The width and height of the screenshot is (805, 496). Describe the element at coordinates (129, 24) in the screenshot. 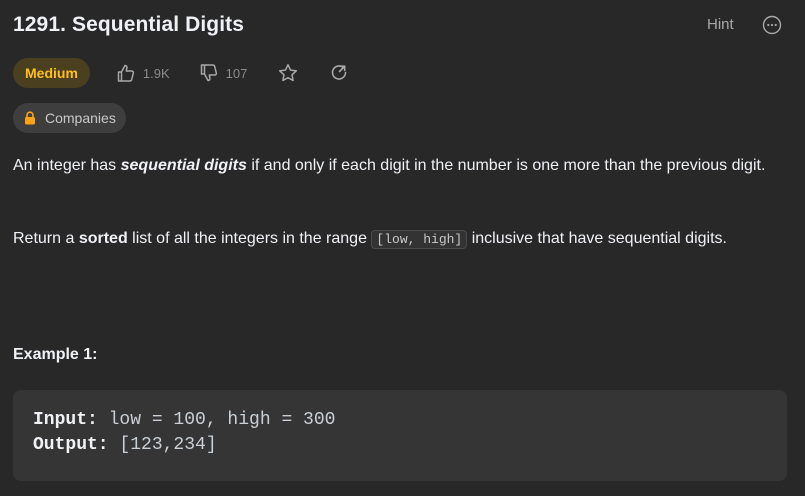

I see `problem-title: 1291. Sequential Digits` at that location.